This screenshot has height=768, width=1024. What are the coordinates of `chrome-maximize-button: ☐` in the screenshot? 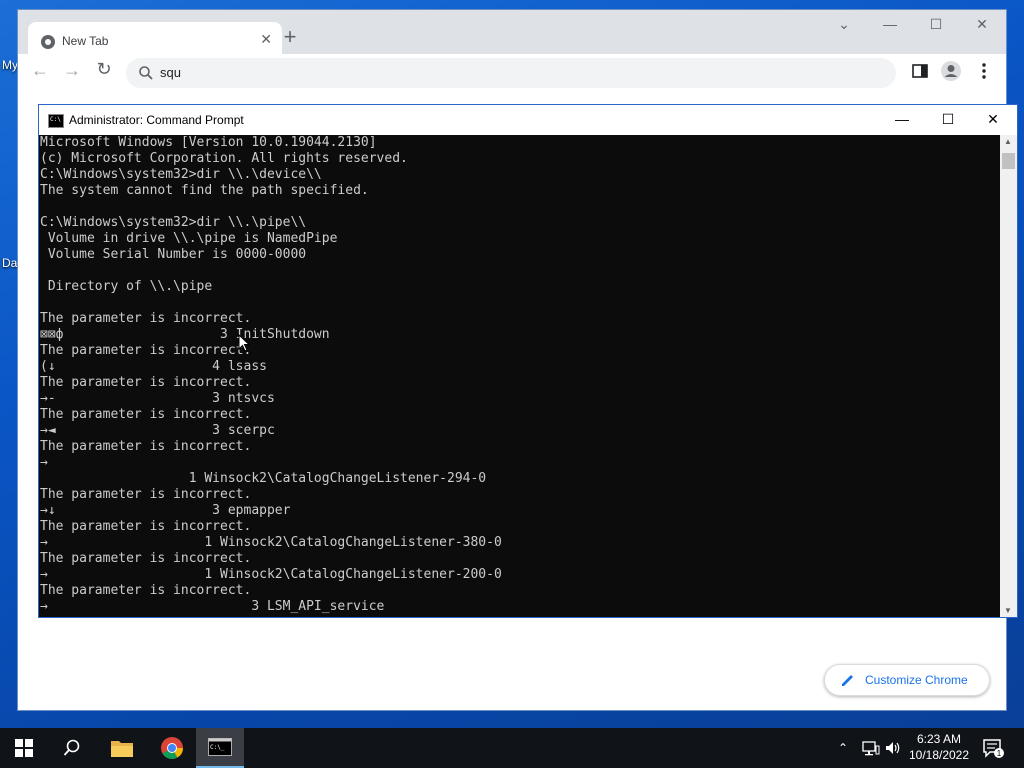 It's located at (936, 24).